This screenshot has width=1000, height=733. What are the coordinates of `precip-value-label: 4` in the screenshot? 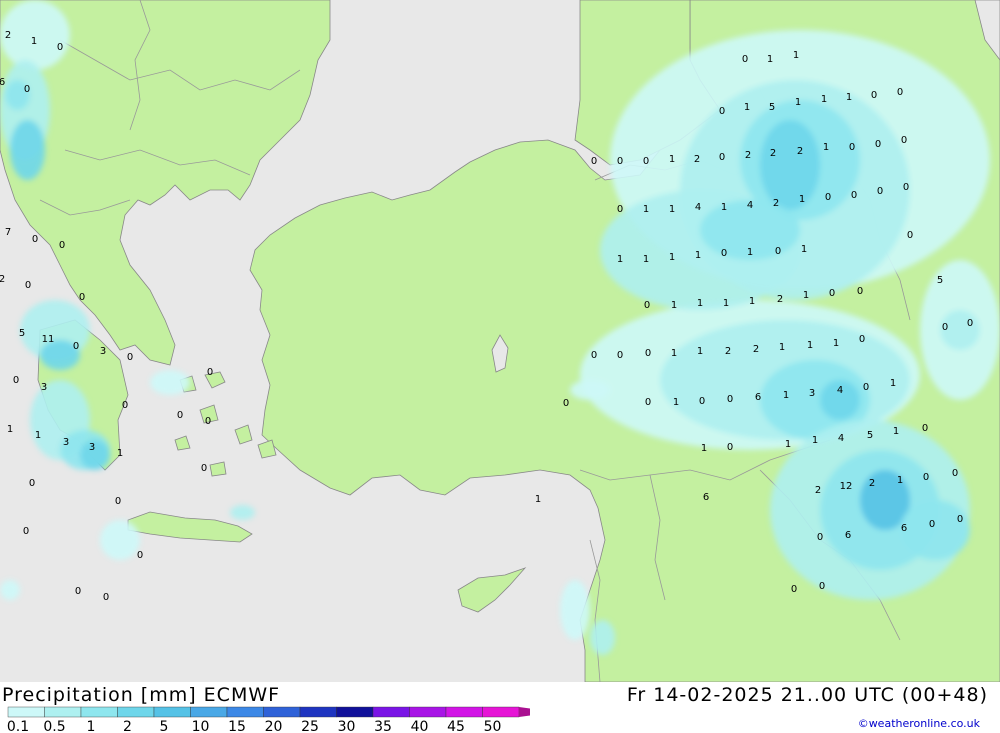 It's located at (841, 438).